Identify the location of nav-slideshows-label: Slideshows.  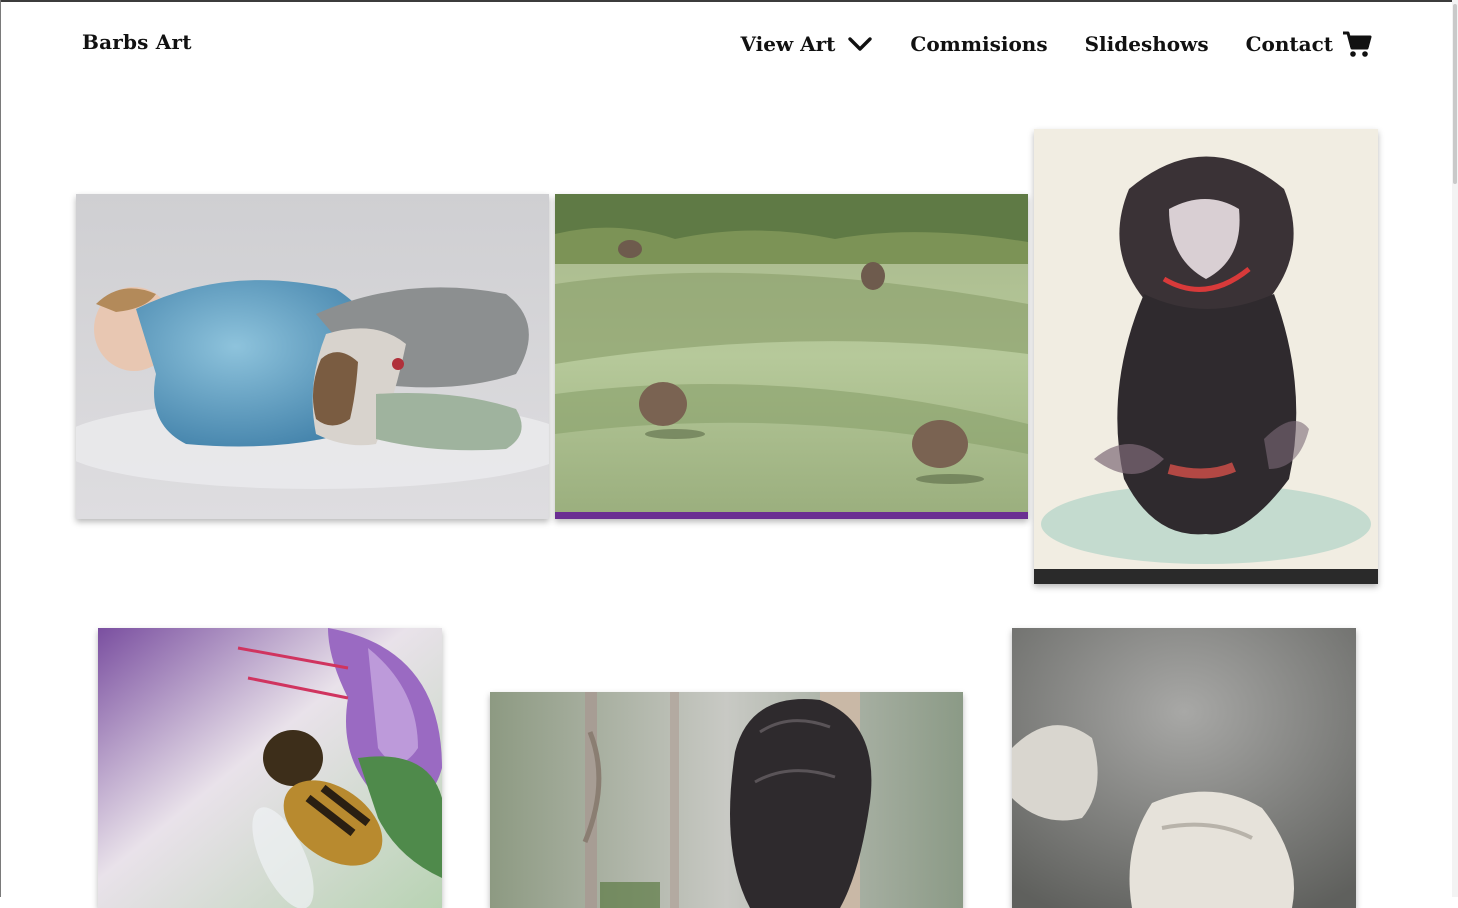
(1146, 44).